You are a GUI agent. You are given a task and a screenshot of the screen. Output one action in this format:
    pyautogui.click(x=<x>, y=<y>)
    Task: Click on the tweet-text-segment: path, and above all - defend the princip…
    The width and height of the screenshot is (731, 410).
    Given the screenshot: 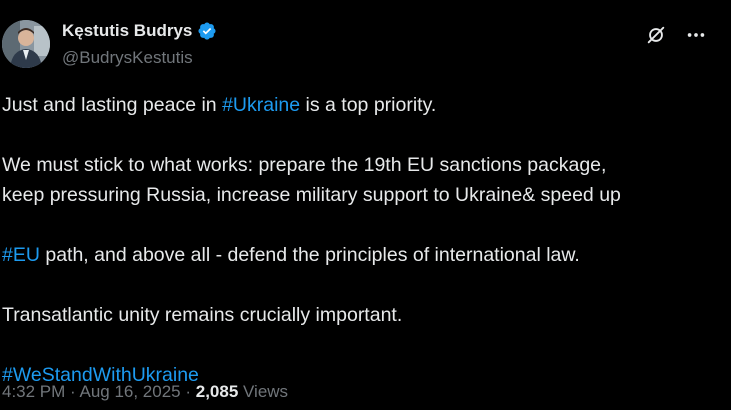 What is the action you would take?
    pyautogui.click(x=309, y=255)
    